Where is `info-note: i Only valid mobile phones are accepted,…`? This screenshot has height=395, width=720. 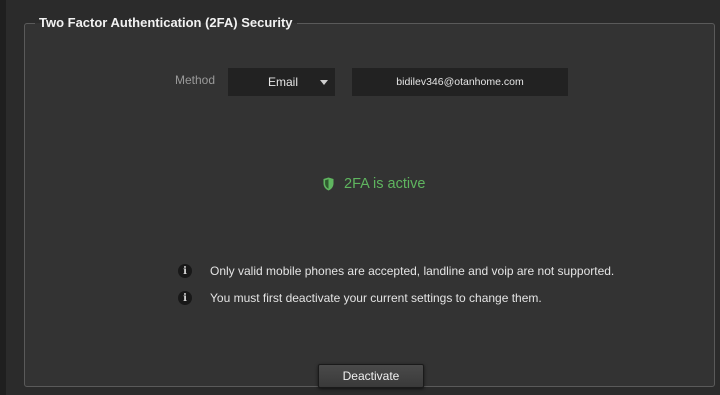
info-note: i Only valid mobile phones are accepted,… is located at coordinates (396, 271).